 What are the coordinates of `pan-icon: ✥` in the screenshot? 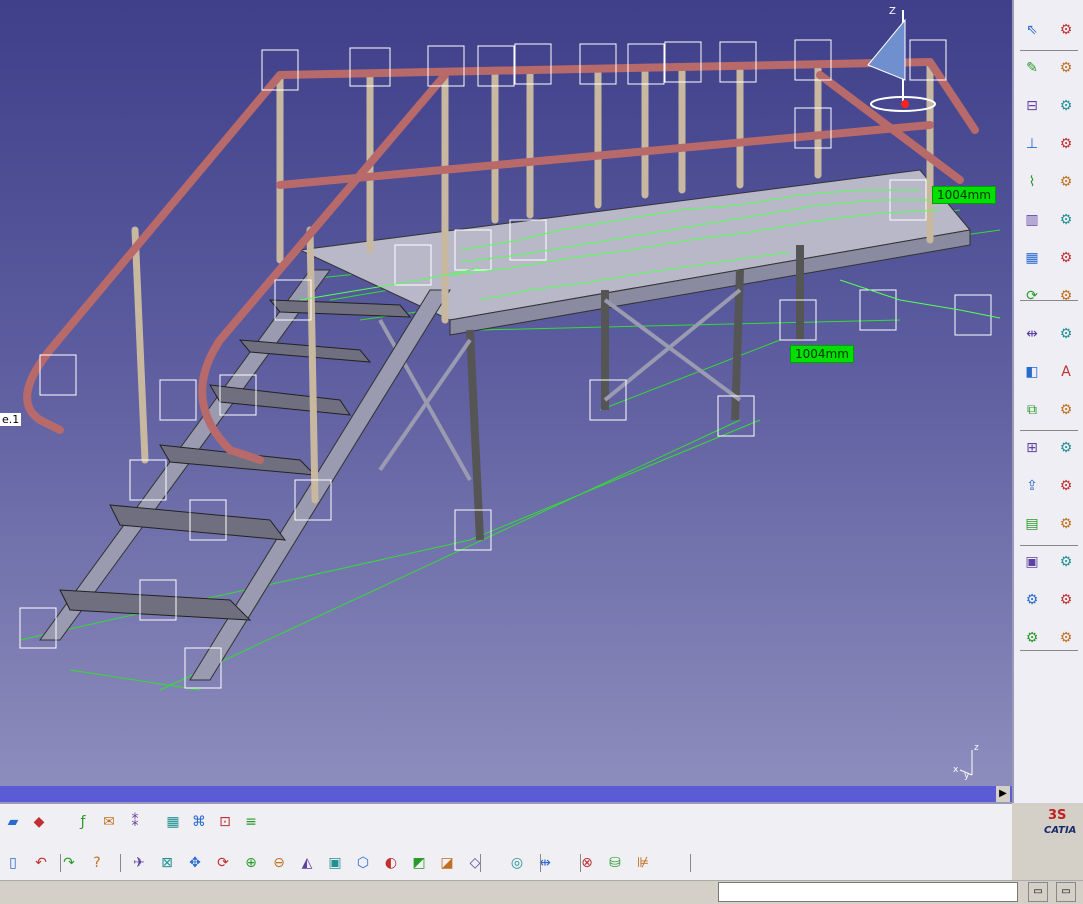 It's located at (195, 863).